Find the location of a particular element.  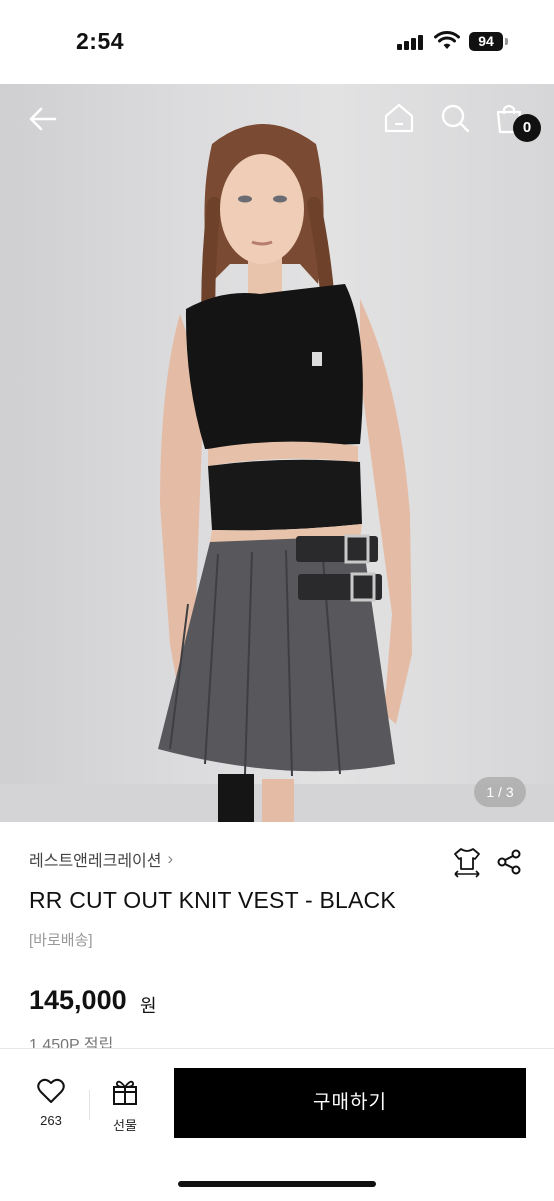

wifi-icon is located at coordinates (447, 40).